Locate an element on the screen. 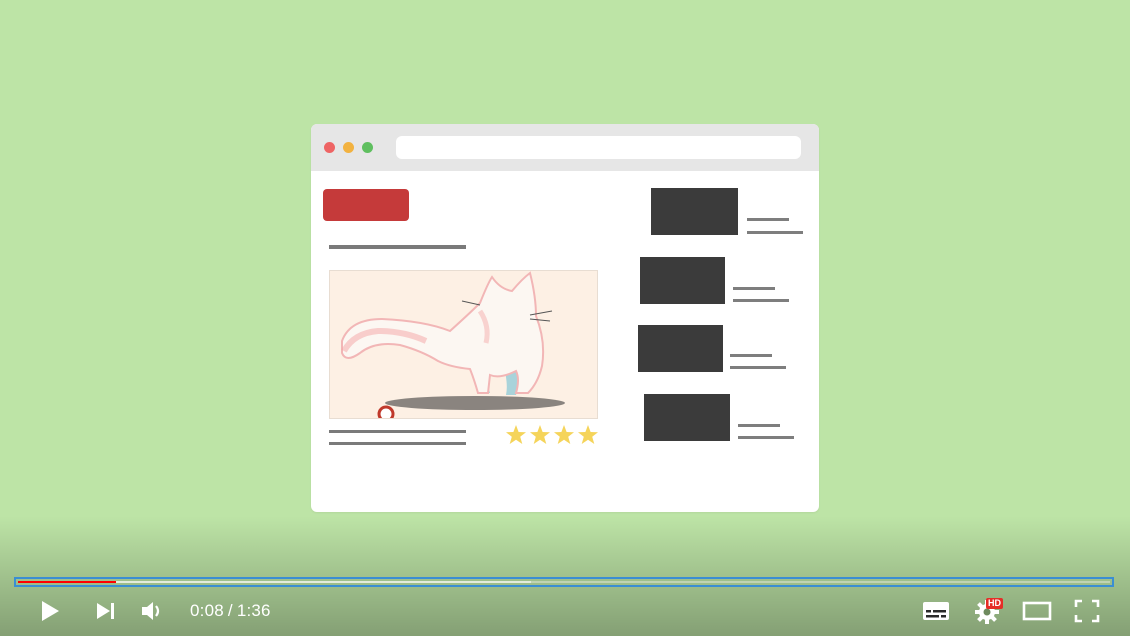 This screenshot has width=1130, height=636. current-time: 0:08 is located at coordinates (207, 610).